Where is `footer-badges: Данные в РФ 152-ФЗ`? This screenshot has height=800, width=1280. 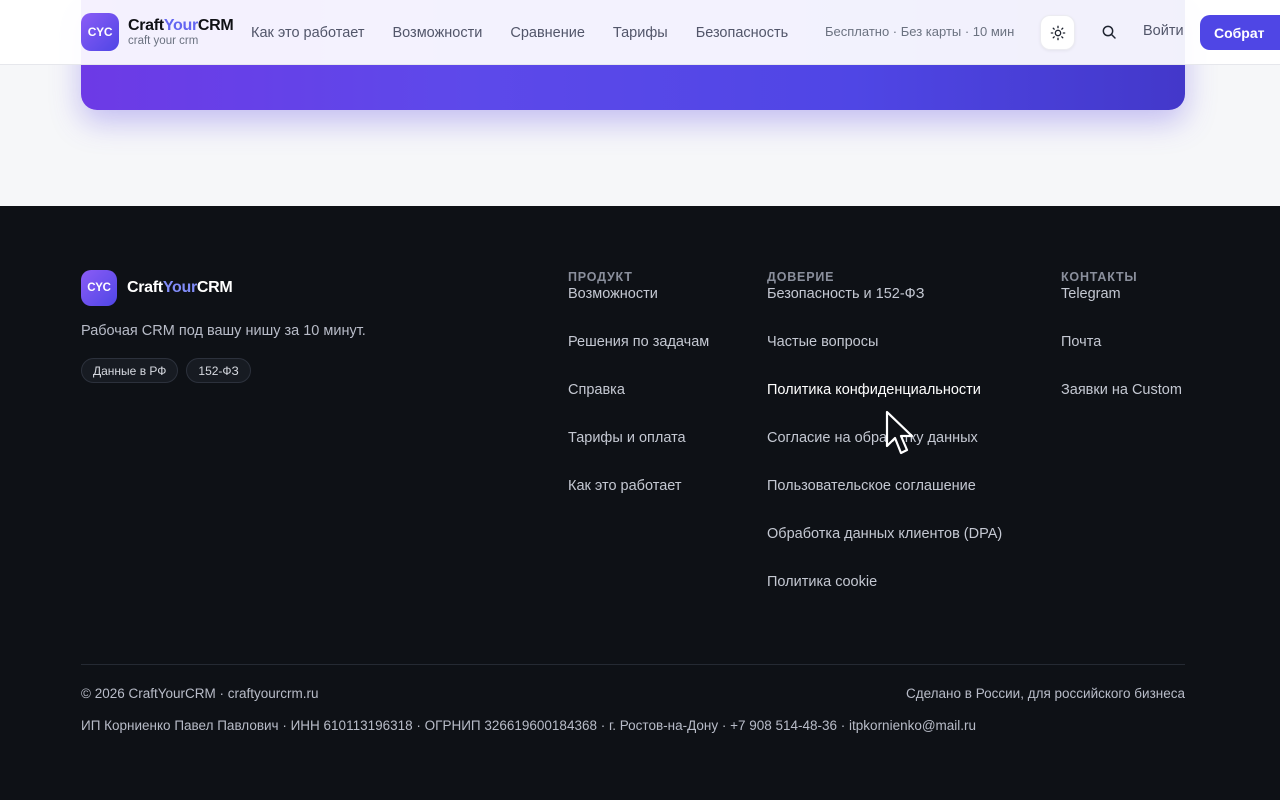 footer-badges: Данные в РФ 152-ФЗ is located at coordinates (170, 370).